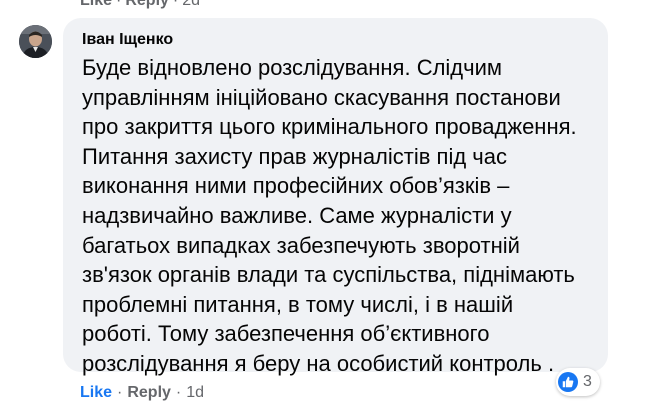 This screenshot has height=413, width=646. What do you see at coordinates (296, 186) in the screenshot?
I see `comment-line: виконання ними професійних обов’язків –` at bounding box center [296, 186].